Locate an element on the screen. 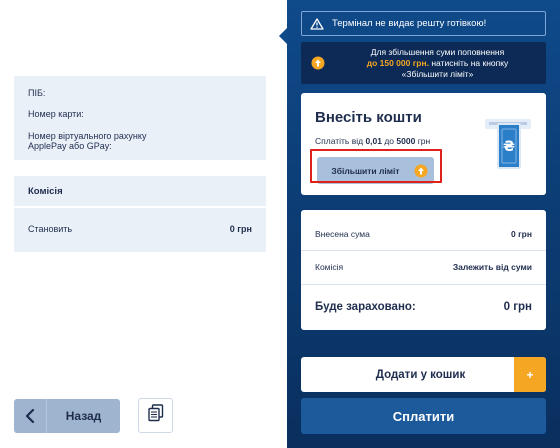 The height and width of the screenshot is (448, 560). deposited-row: Внесена сума 0 грн is located at coordinates (423, 234).